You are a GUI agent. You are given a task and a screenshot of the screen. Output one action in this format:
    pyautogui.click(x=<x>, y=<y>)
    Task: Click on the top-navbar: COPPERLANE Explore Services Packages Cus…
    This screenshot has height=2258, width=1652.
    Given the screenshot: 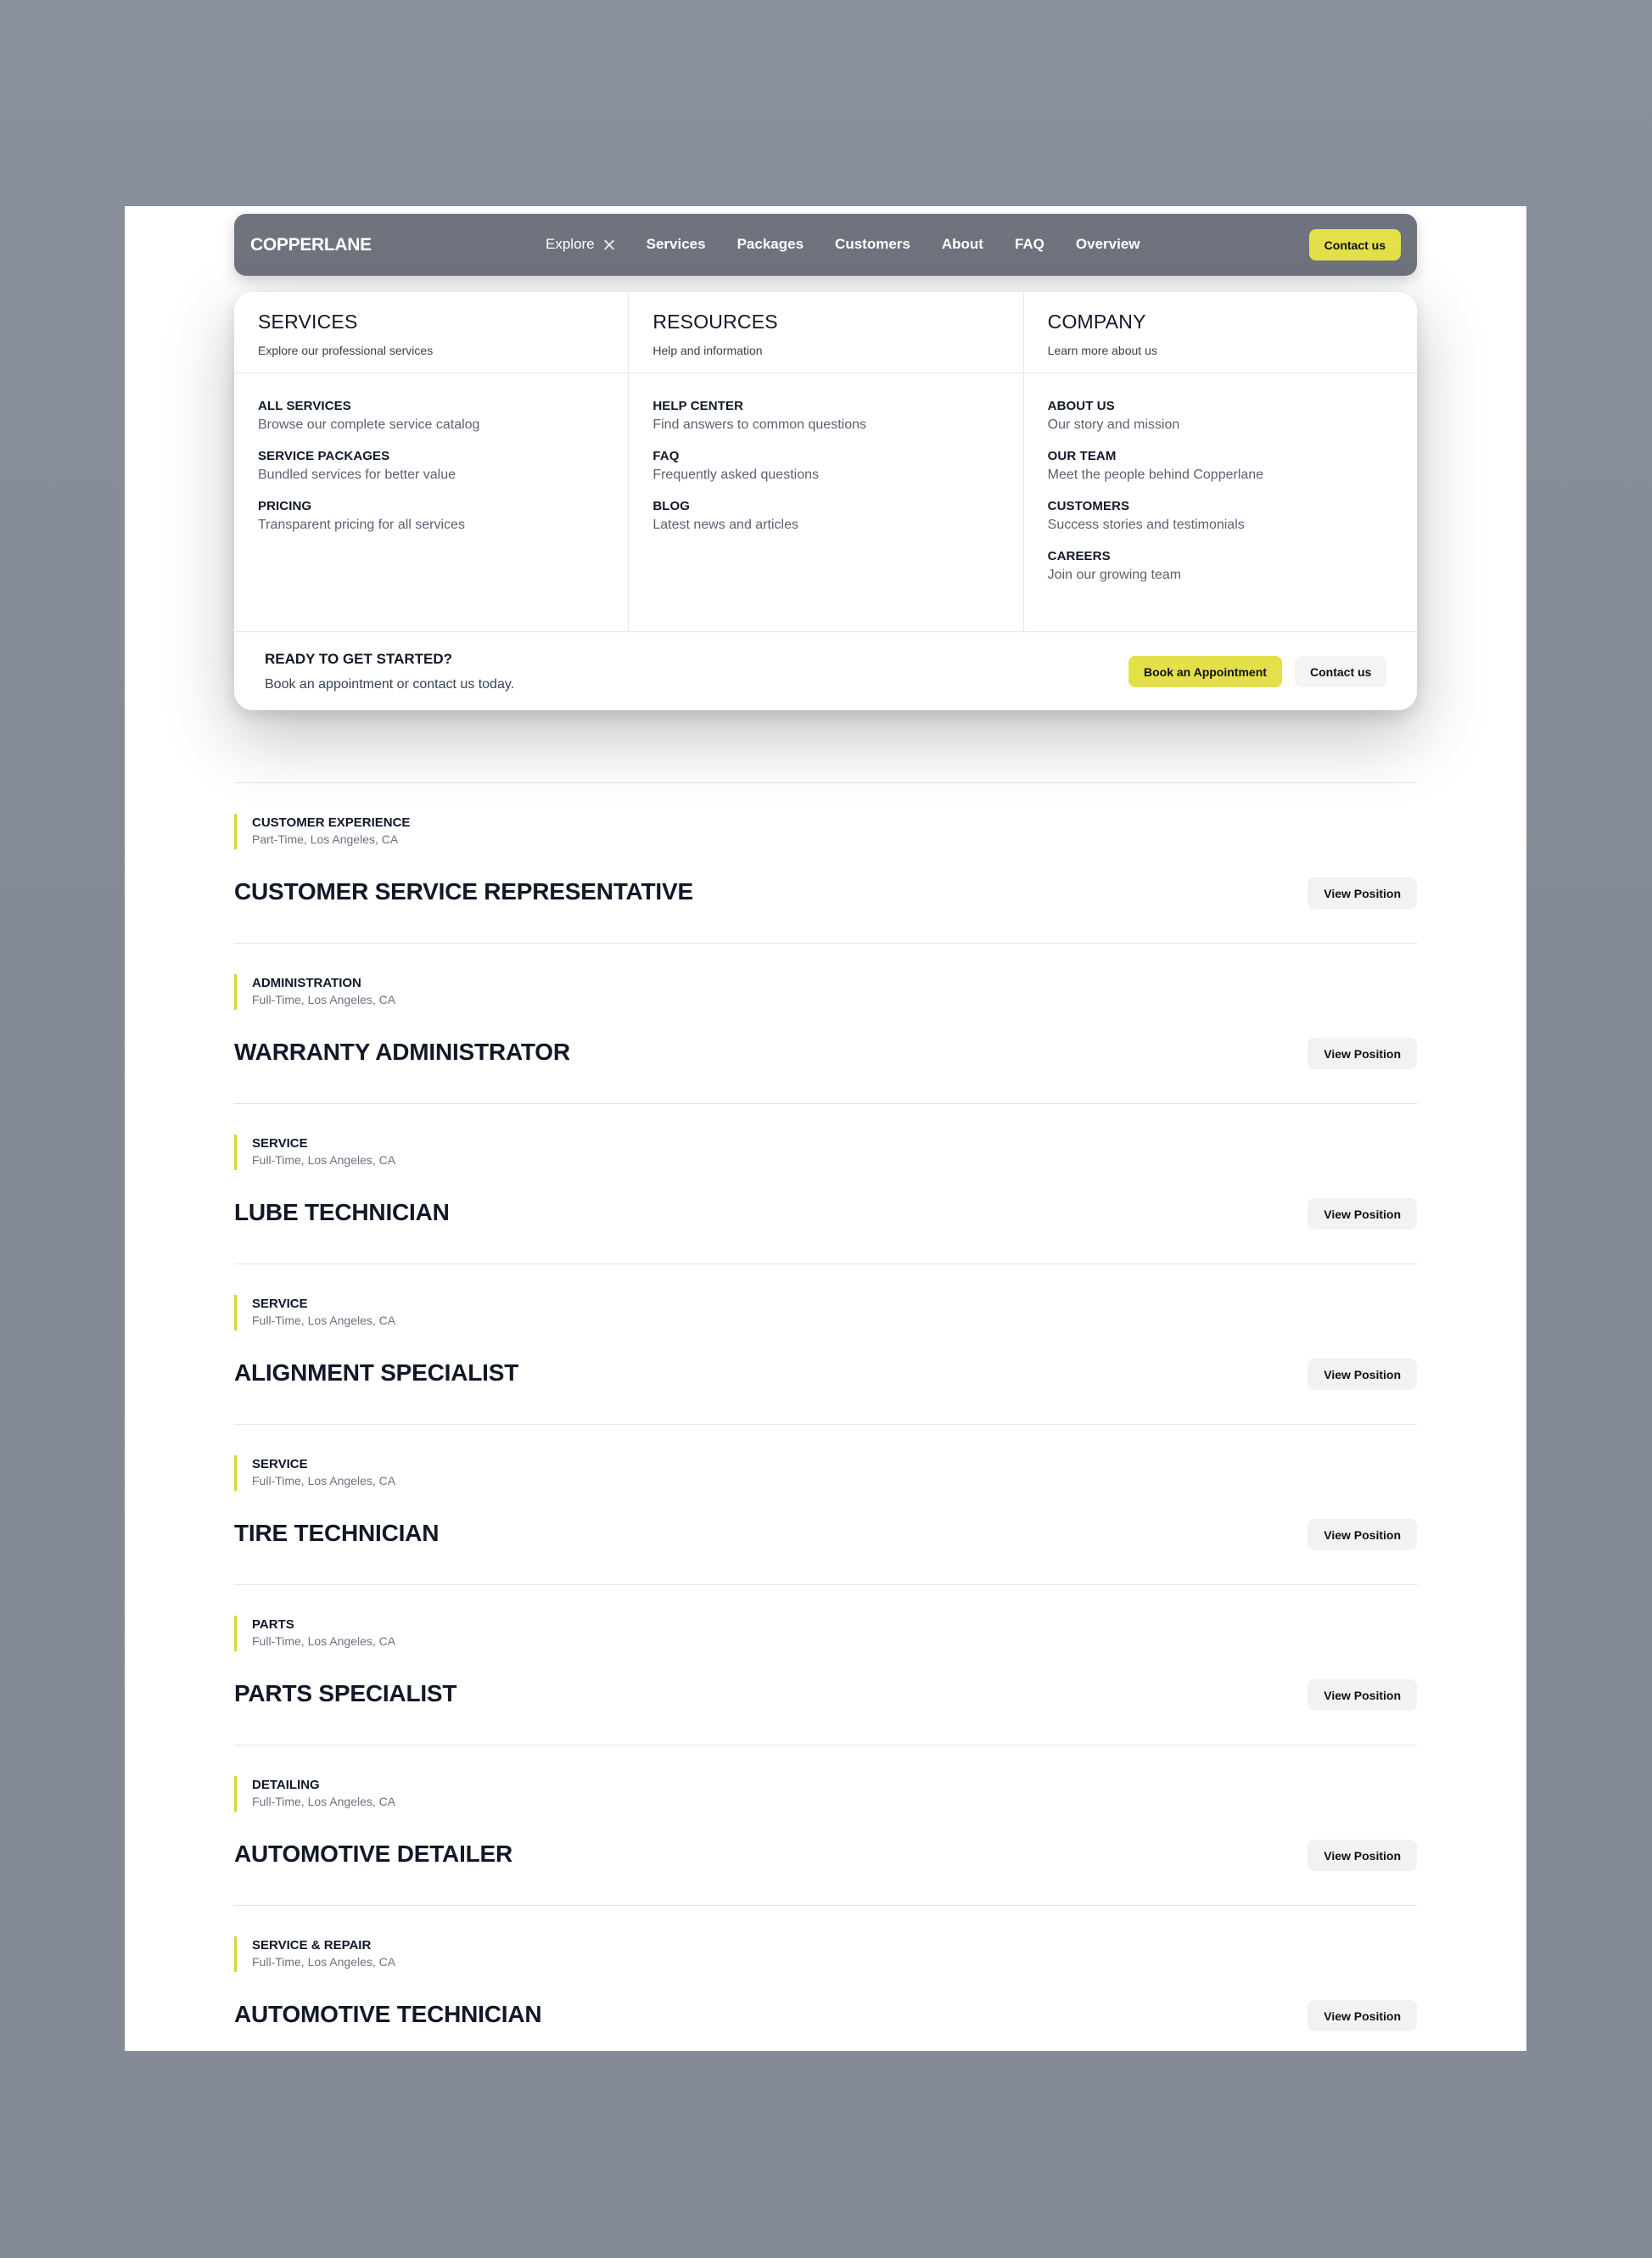 What is the action you would take?
    pyautogui.click(x=826, y=245)
    